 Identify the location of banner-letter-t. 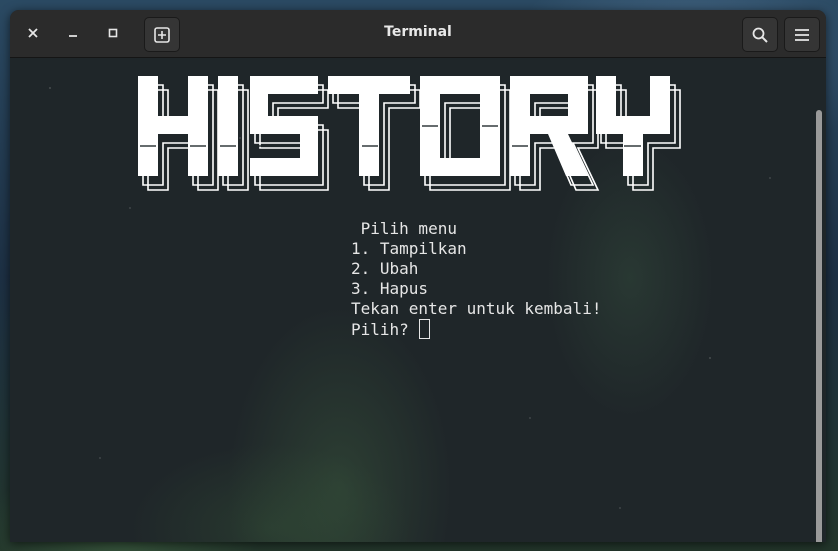
(369, 126).